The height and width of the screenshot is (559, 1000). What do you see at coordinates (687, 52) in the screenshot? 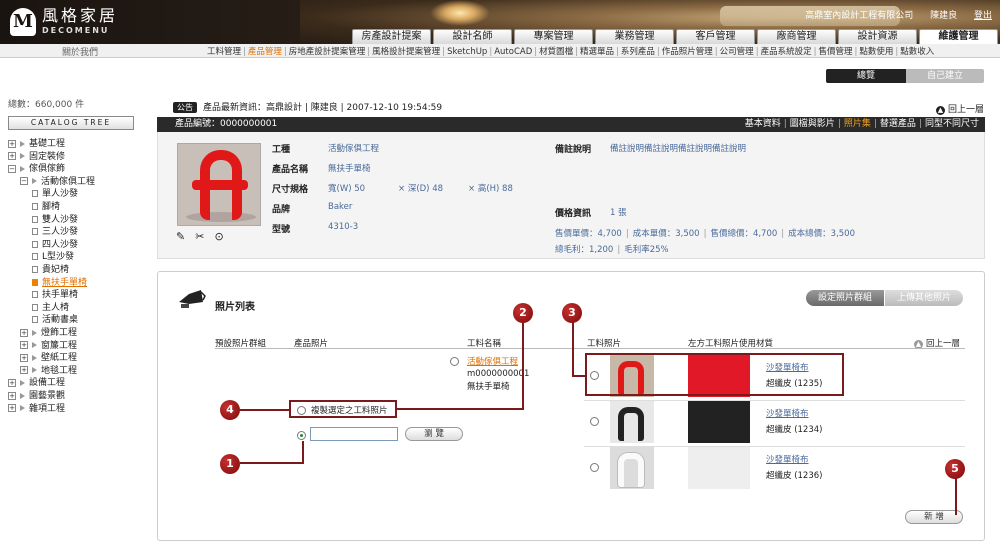
I see `subnav-item: 作品照片管理` at bounding box center [687, 52].